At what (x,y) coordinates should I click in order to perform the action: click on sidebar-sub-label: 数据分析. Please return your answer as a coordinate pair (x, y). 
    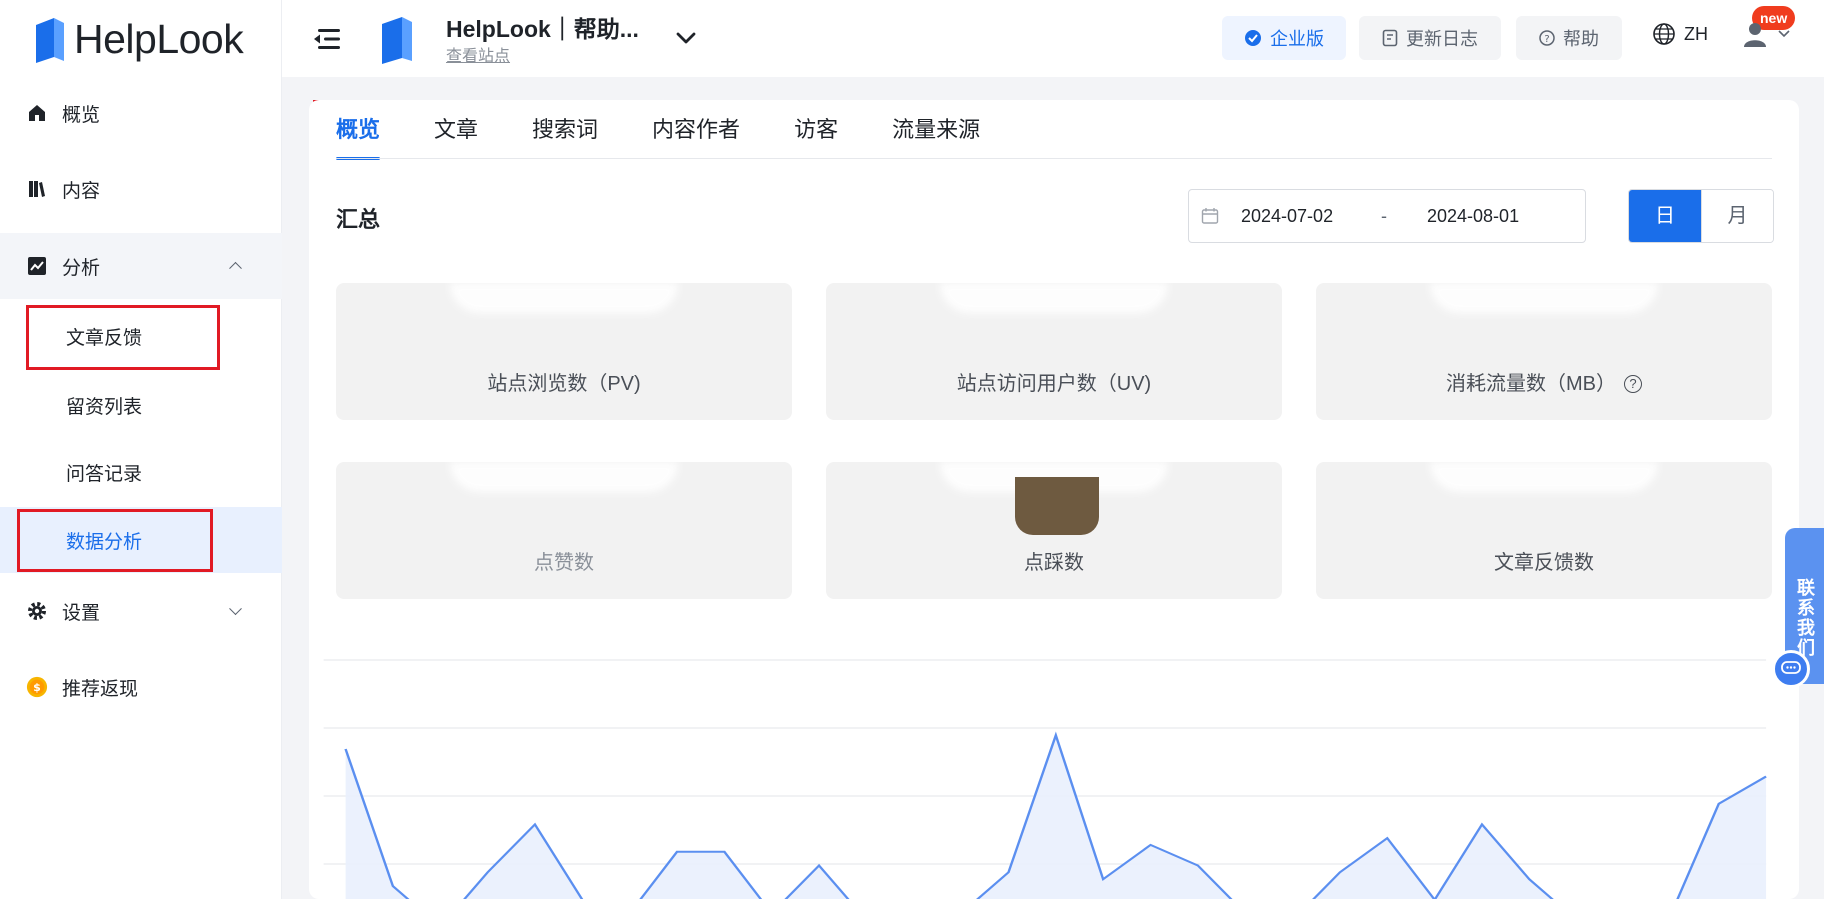
    Looking at the image, I should click on (104, 542).